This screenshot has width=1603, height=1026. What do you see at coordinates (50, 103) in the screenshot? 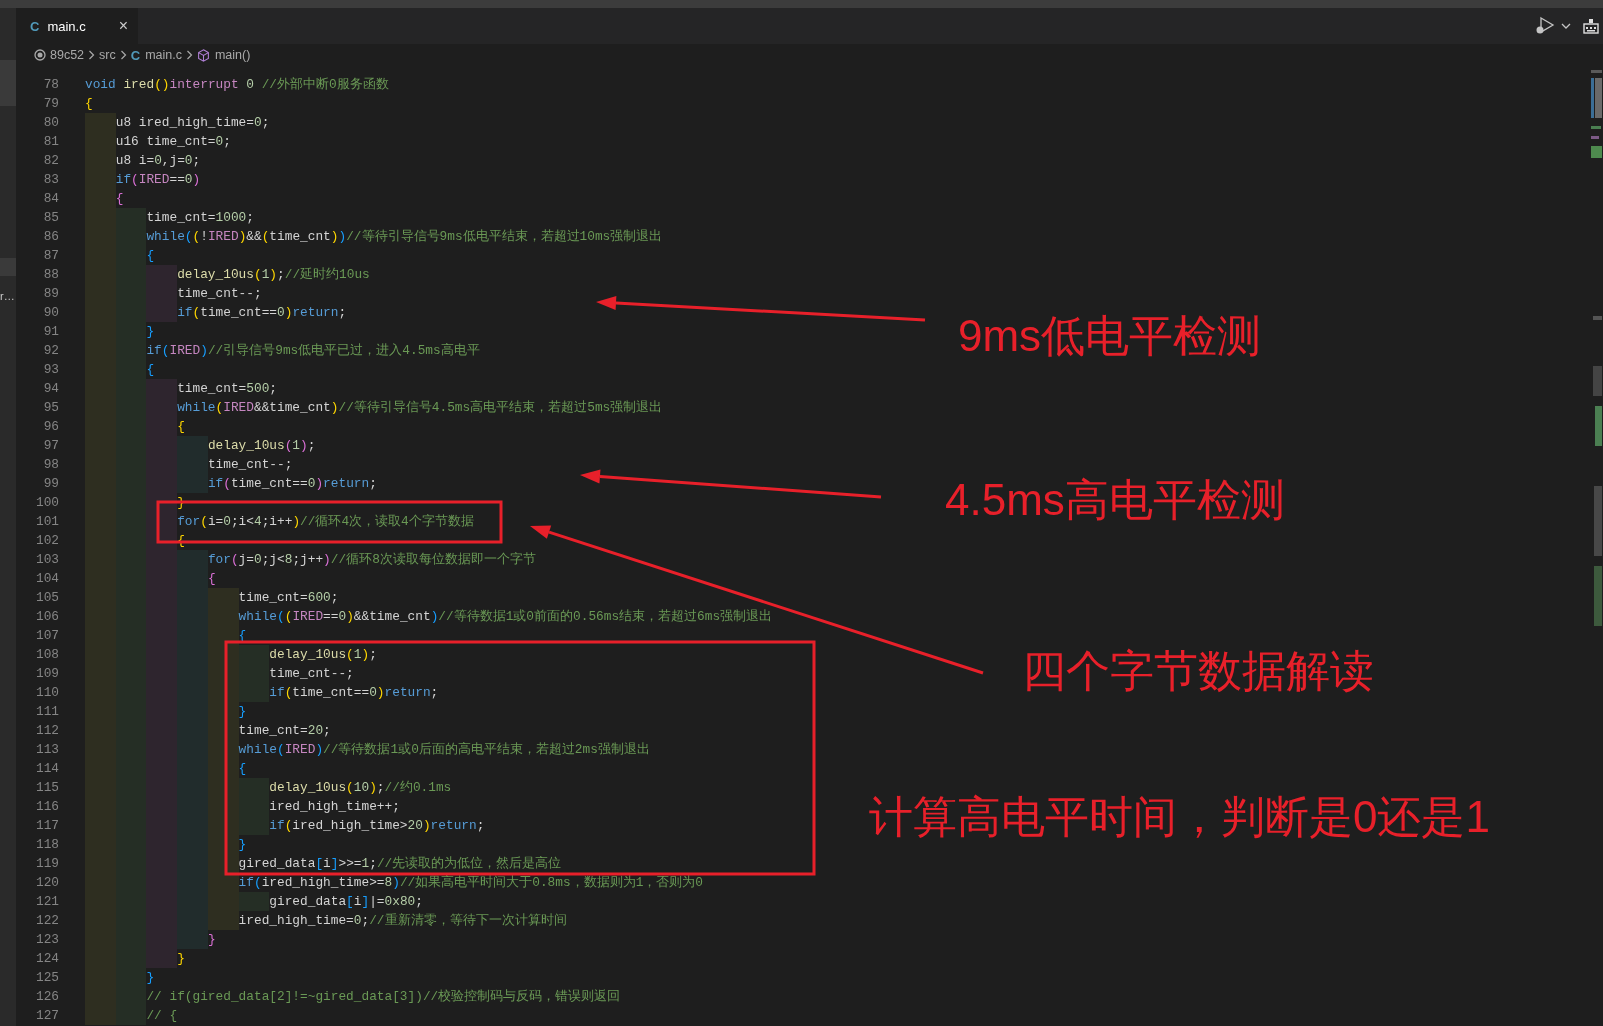
I see `line-number: 79` at bounding box center [50, 103].